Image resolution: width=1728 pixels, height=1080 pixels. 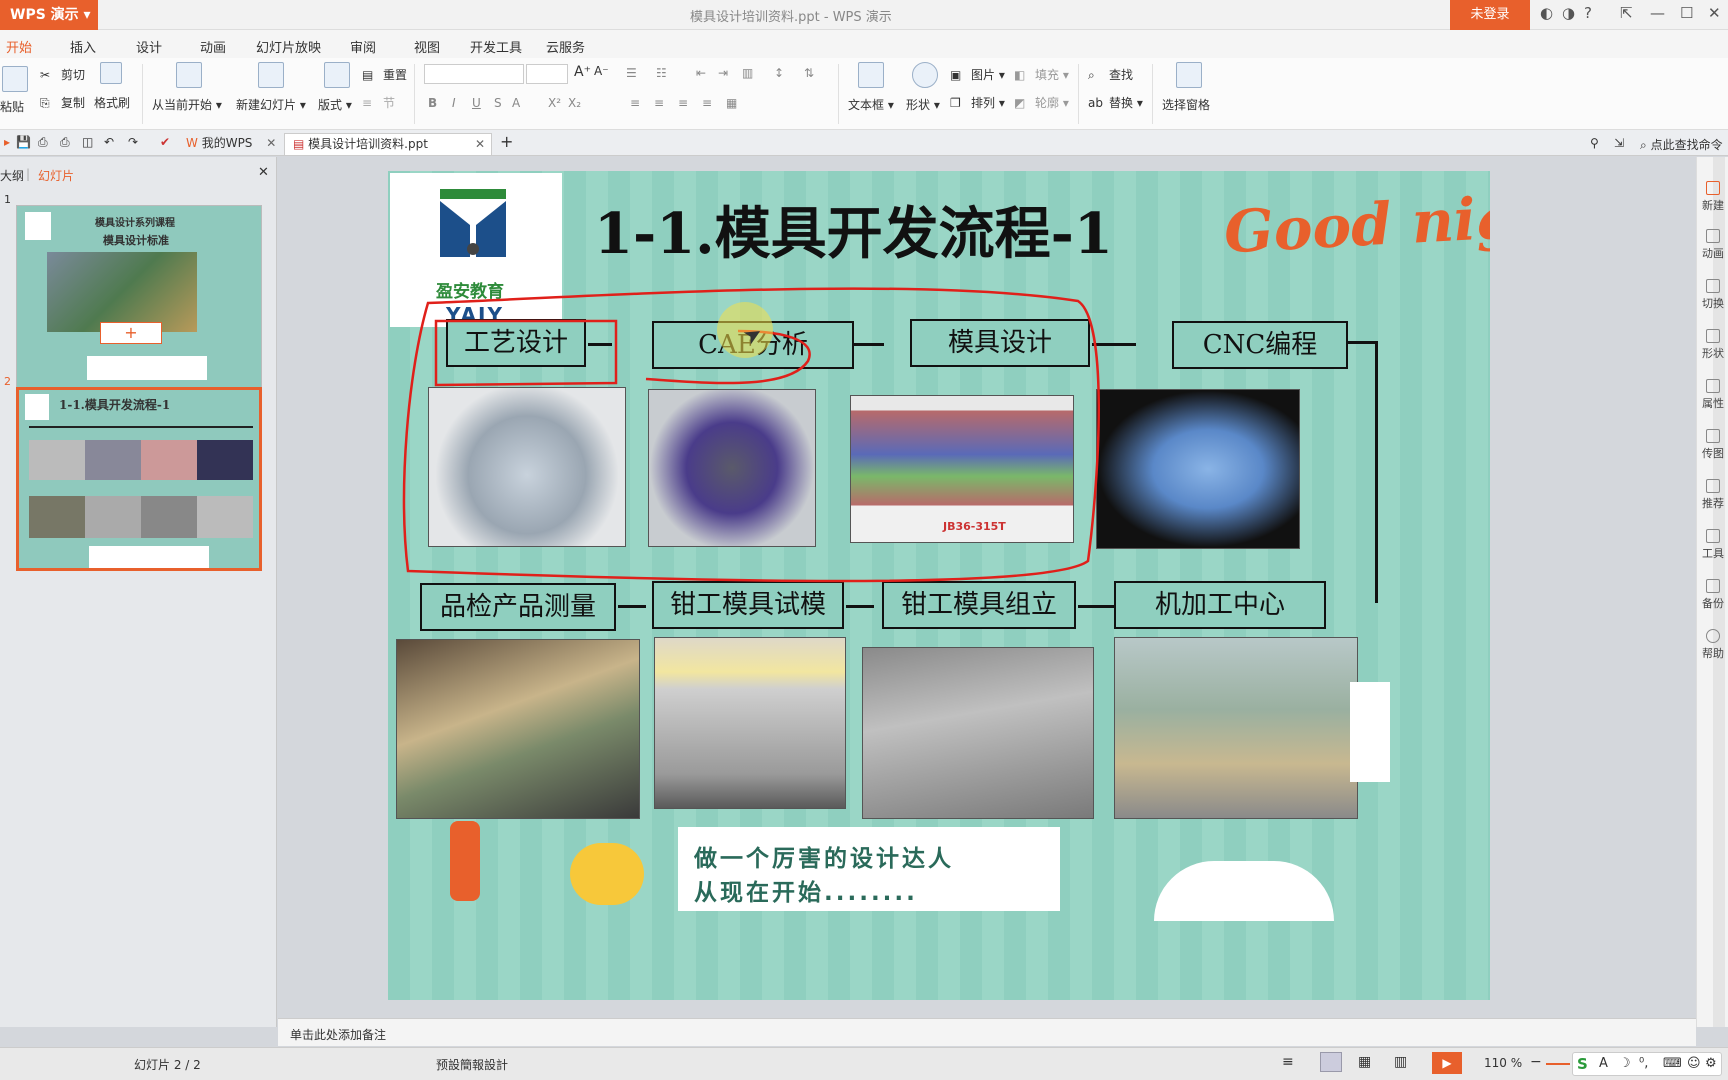 I want to click on tab-insert: 插入, so click(x=83, y=46).